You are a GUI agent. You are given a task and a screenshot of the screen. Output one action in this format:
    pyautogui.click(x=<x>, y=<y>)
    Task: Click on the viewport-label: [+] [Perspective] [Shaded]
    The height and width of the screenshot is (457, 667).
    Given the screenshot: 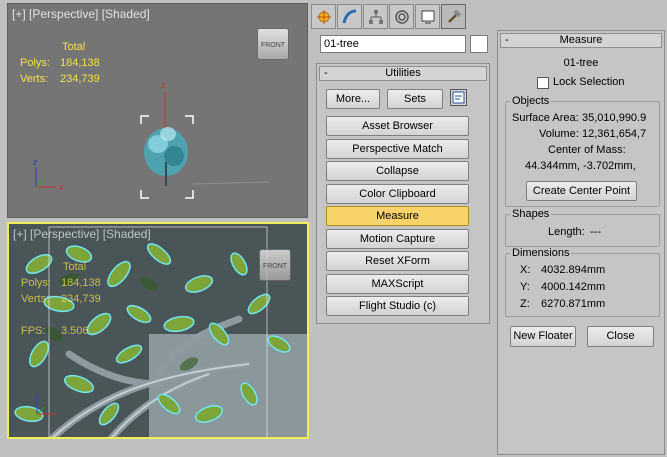 What is the action you would take?
    pyautogui.click(x=82, y=234)
    